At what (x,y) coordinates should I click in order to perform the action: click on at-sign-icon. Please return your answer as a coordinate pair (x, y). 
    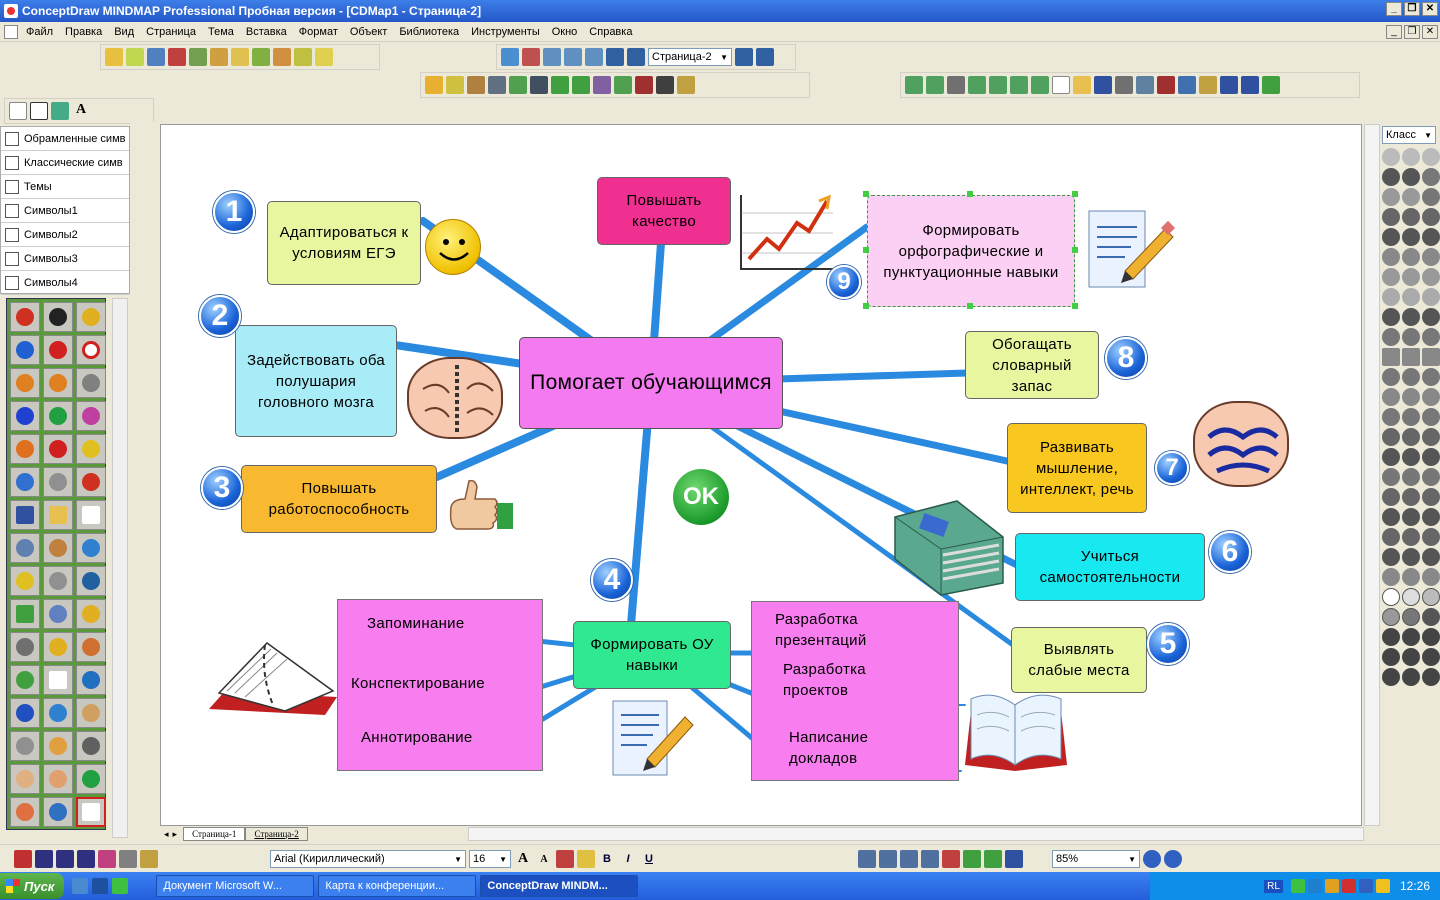
    Looking at the image, I should click on (1391, 477).